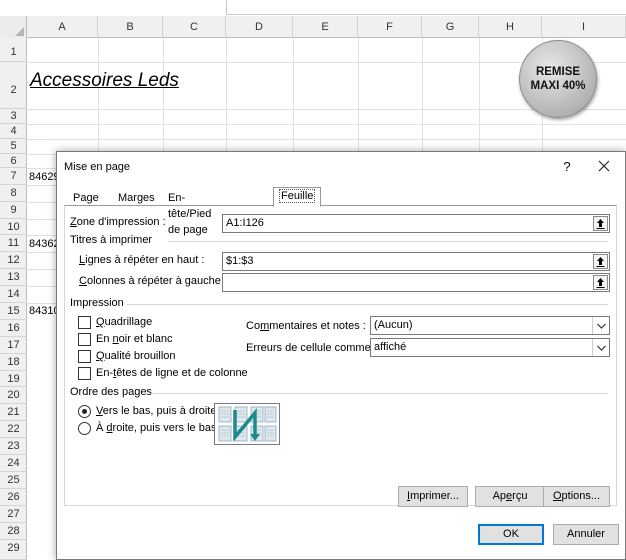 The width and height of the screenshot is (626, 560). I want to click on row-header: 25, so click(13, 480).